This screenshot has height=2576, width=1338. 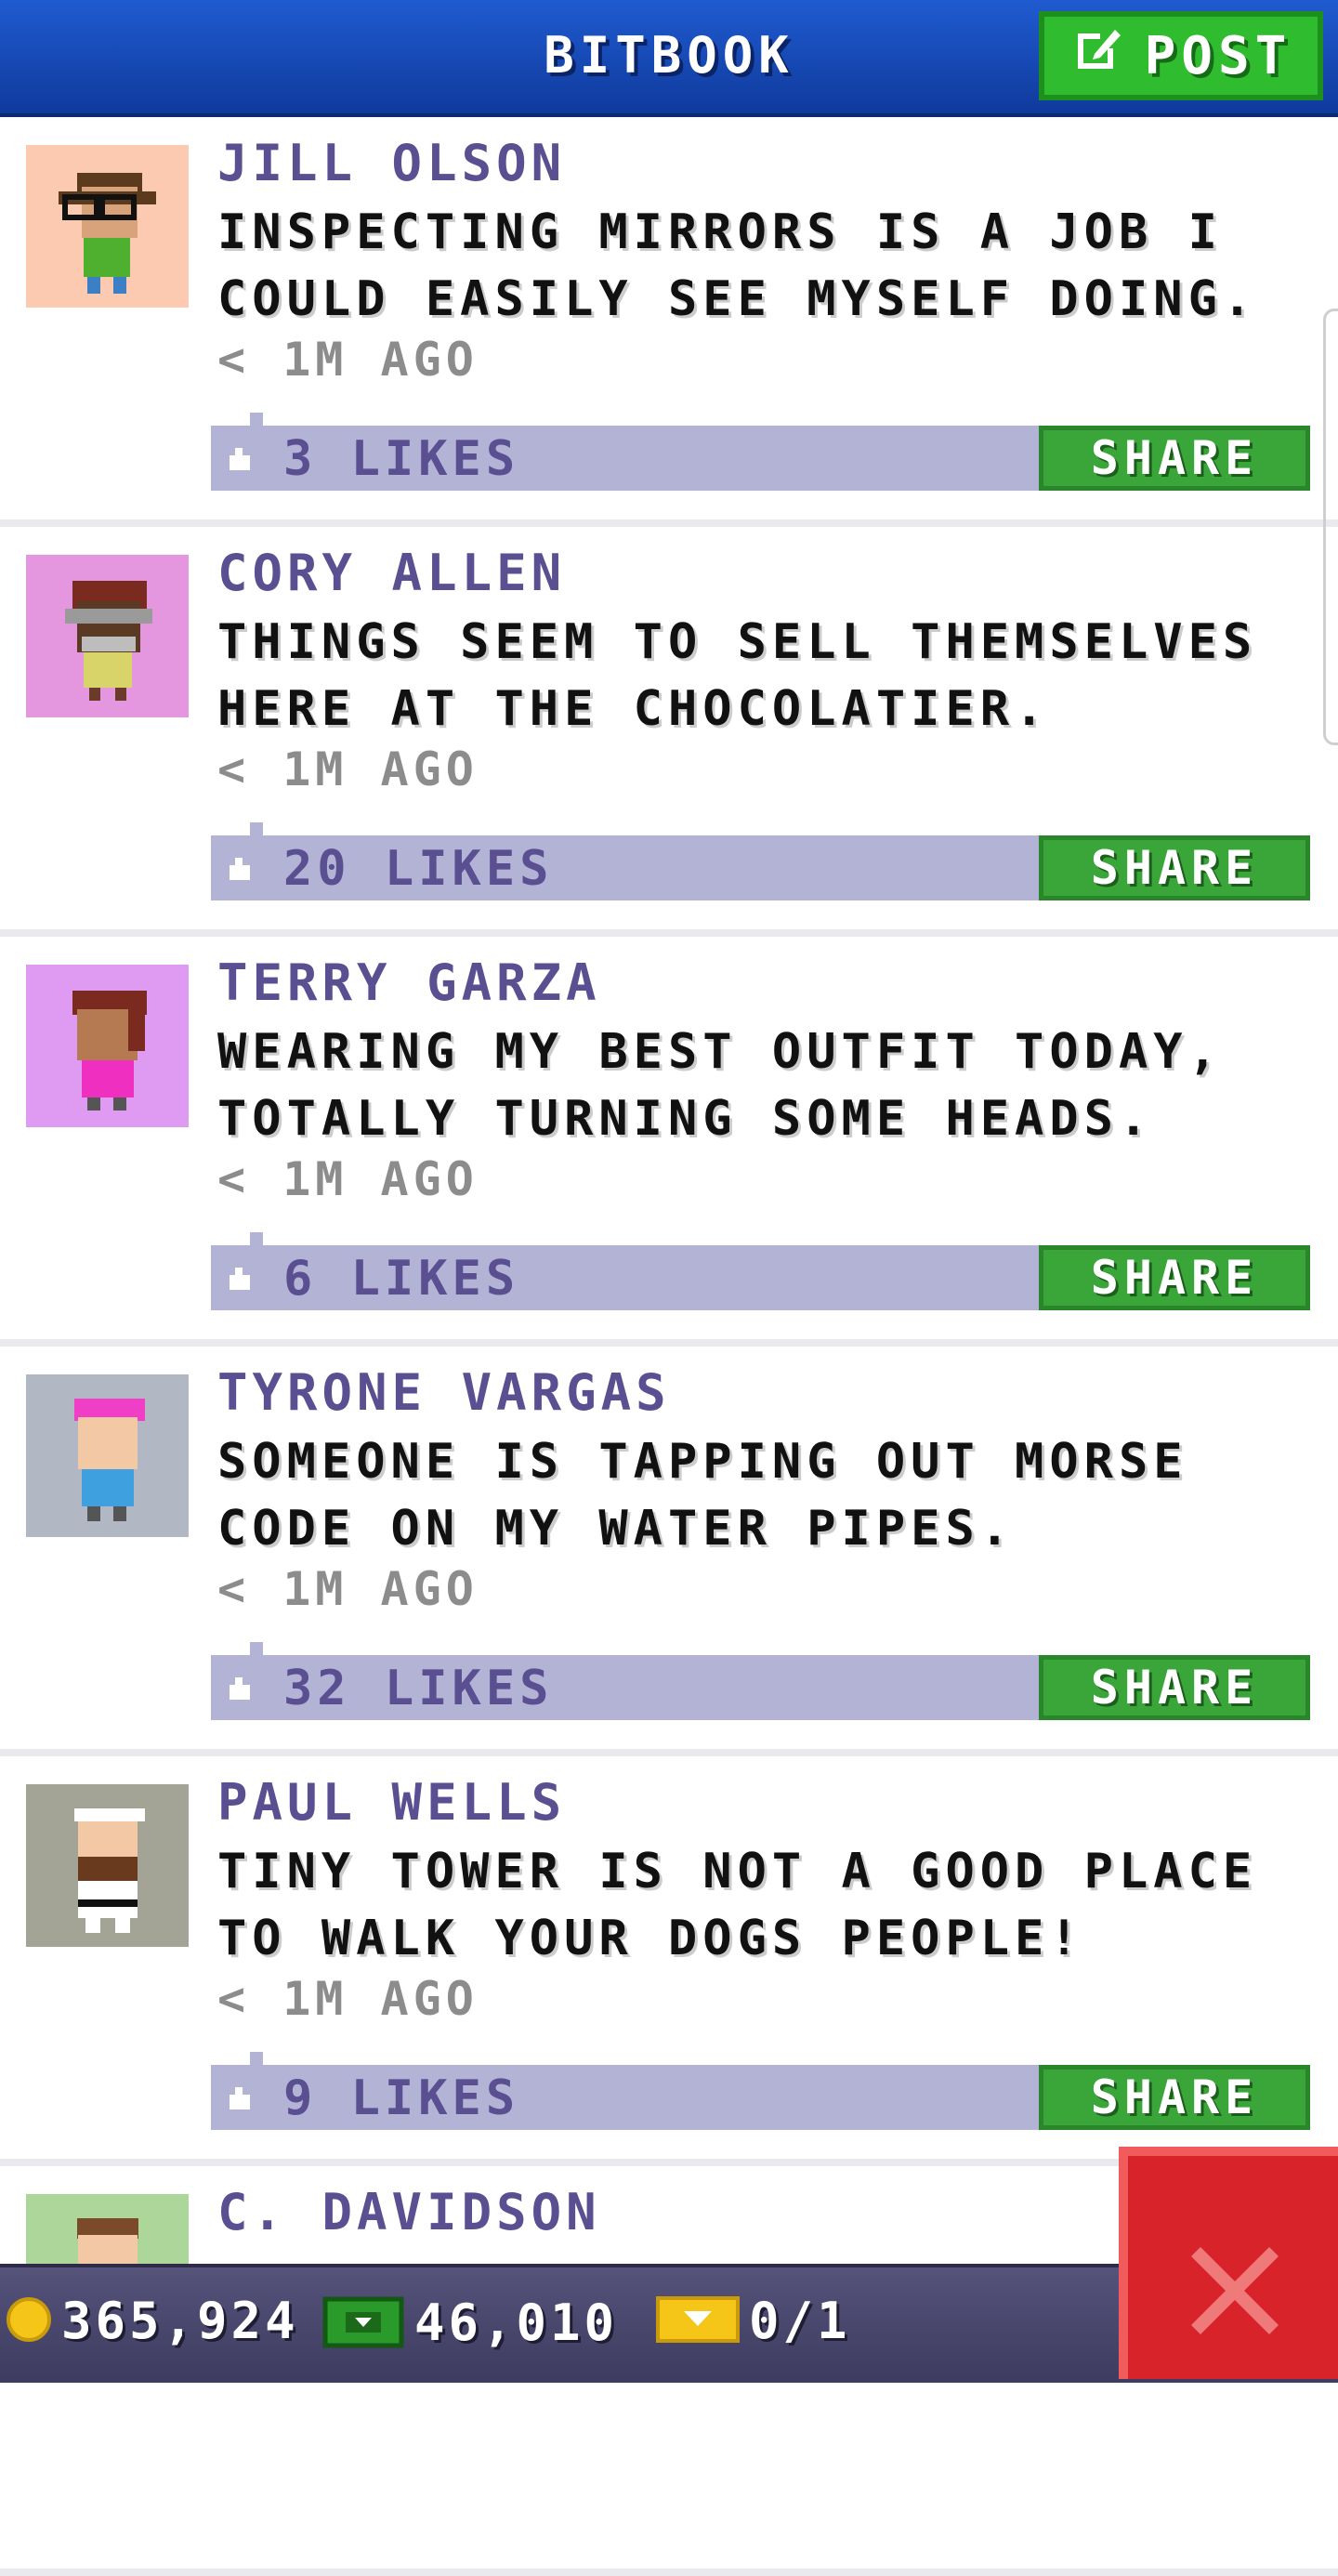 I want to click on tickets-stat: 0/1, so click(x=753, y=2321).